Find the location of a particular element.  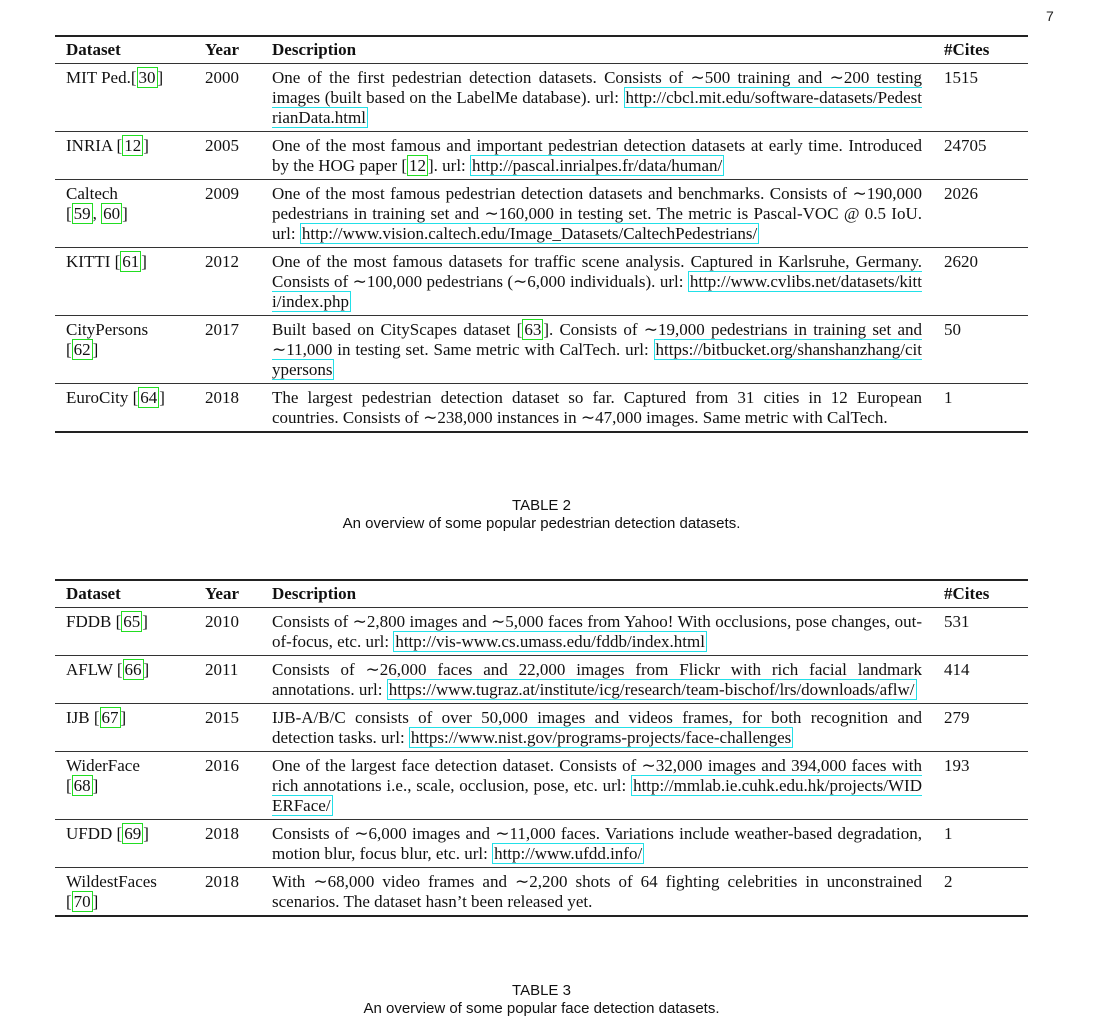

cites-cell: 1 is located at coordinates (948, 833).